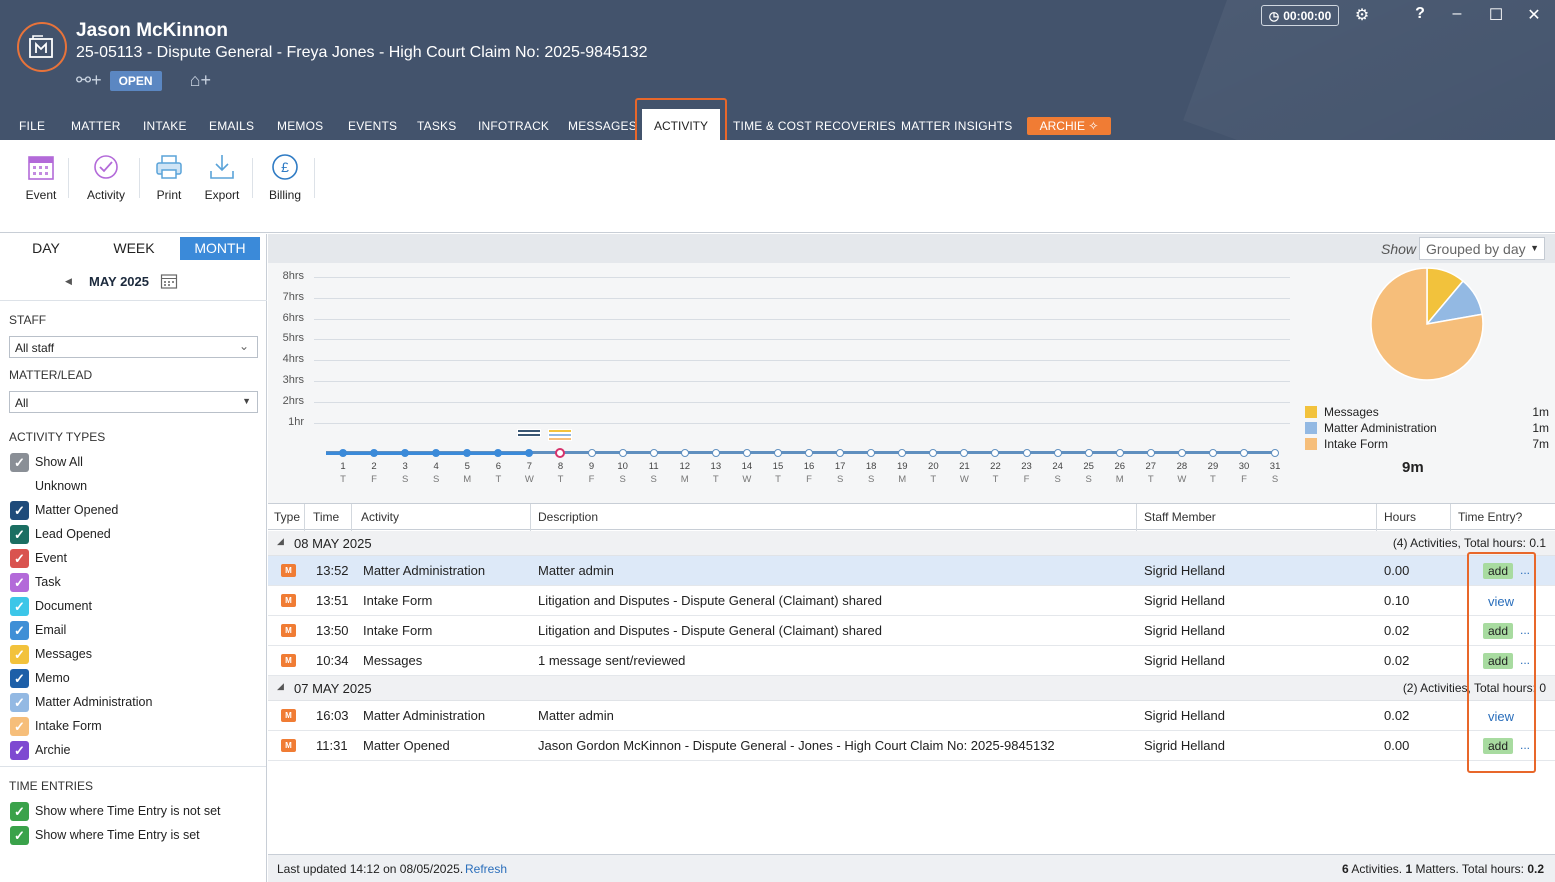 Image resolution: width=1555 pixels, height=882 pixels. I want to click on checkbox-email: ✓, so click(19, 630).